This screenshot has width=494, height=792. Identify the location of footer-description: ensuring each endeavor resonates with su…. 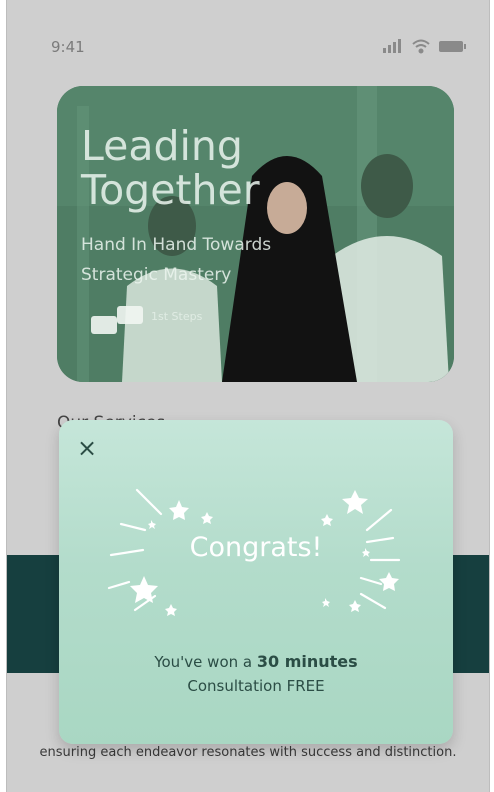
(248, 752).